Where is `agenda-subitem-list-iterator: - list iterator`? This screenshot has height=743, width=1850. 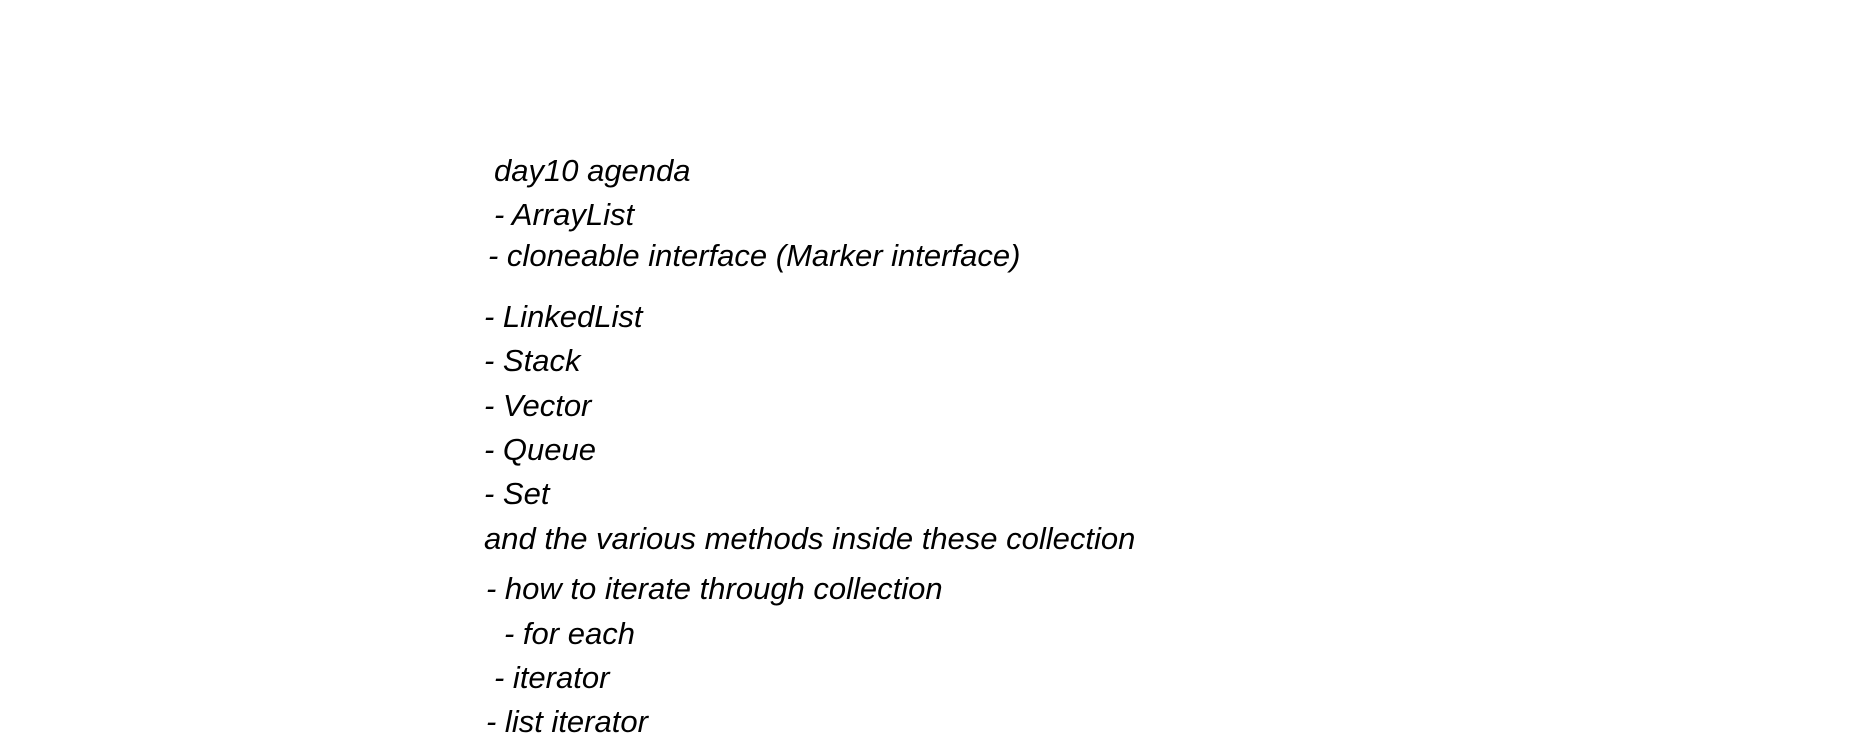 agenda-subitem-list-iterator: - list iterator is located at coordinates (567, 721).